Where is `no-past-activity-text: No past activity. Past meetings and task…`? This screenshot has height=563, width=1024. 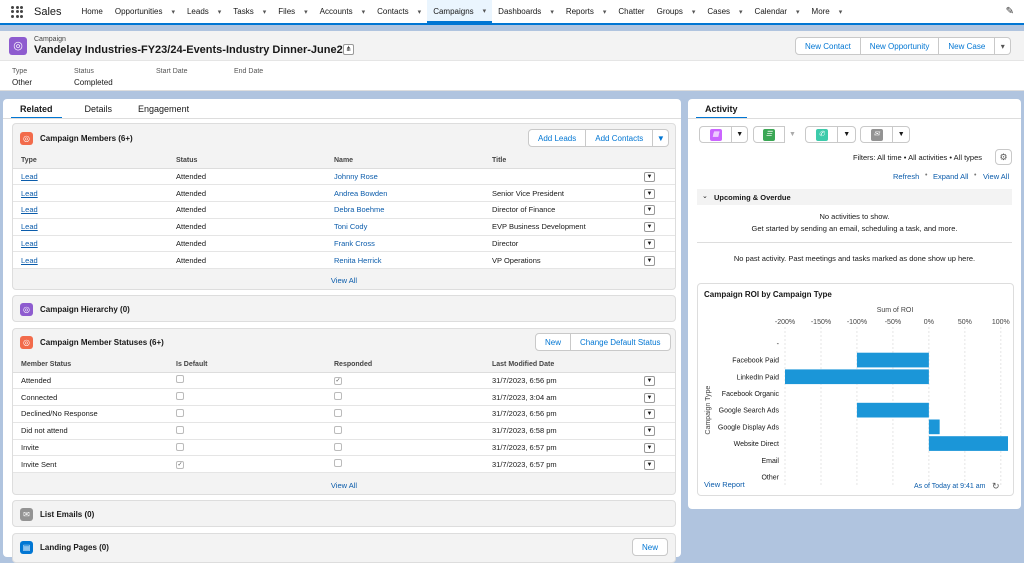 no-past-activity-text: No past activity. Past meetings and task… is located at coordinates (854, 258).